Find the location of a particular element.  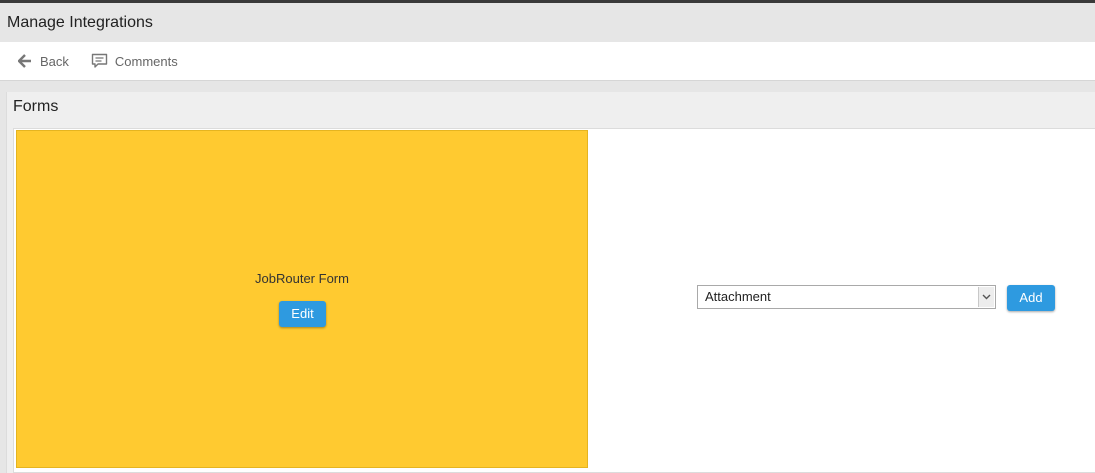

chevron-down-icon is located at coordinates (986, 297).